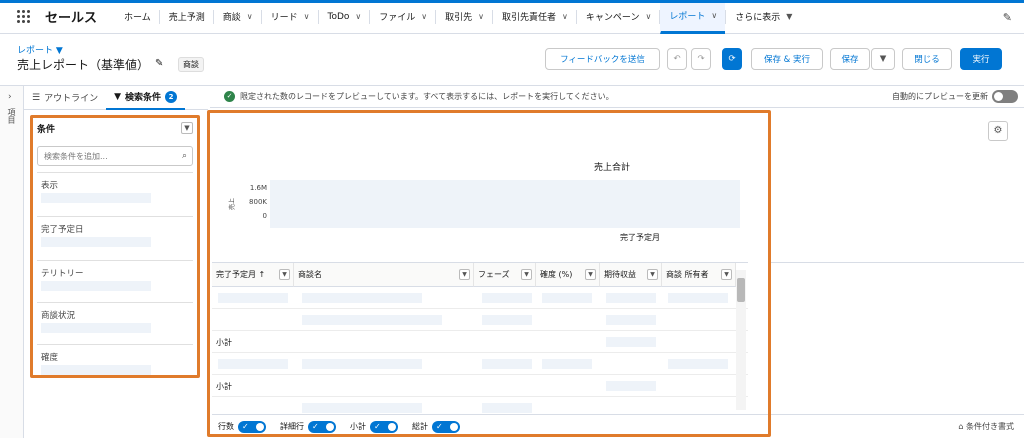  Describe the element at coordinates (65, 98) in the screenshot. I see `tab-outline: ☰ アウトライン` at that location.